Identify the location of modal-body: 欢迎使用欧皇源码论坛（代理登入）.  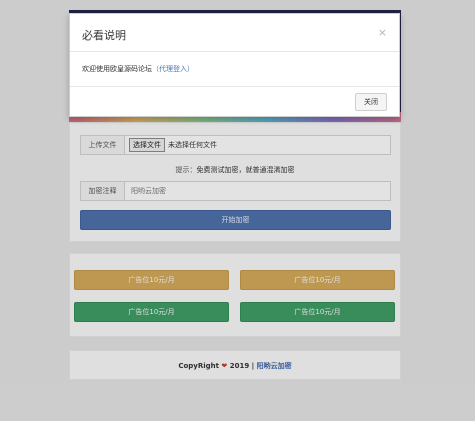
(138, 69).